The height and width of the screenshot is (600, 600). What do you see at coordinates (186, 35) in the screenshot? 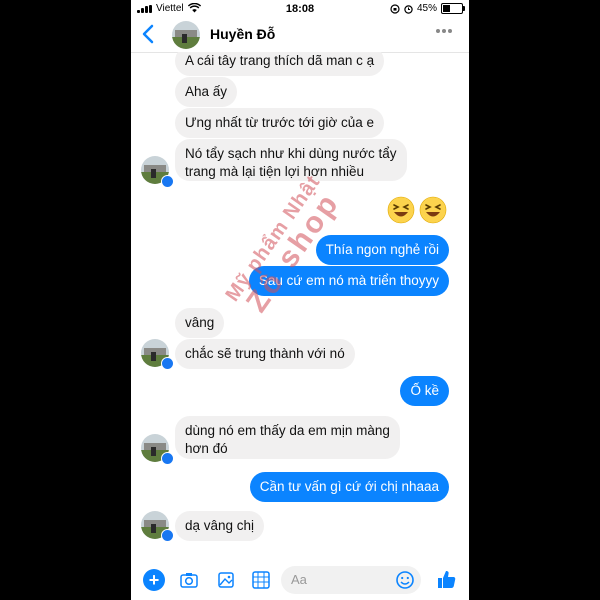
I see `contact-avatar` at bounding box center [186, 35].